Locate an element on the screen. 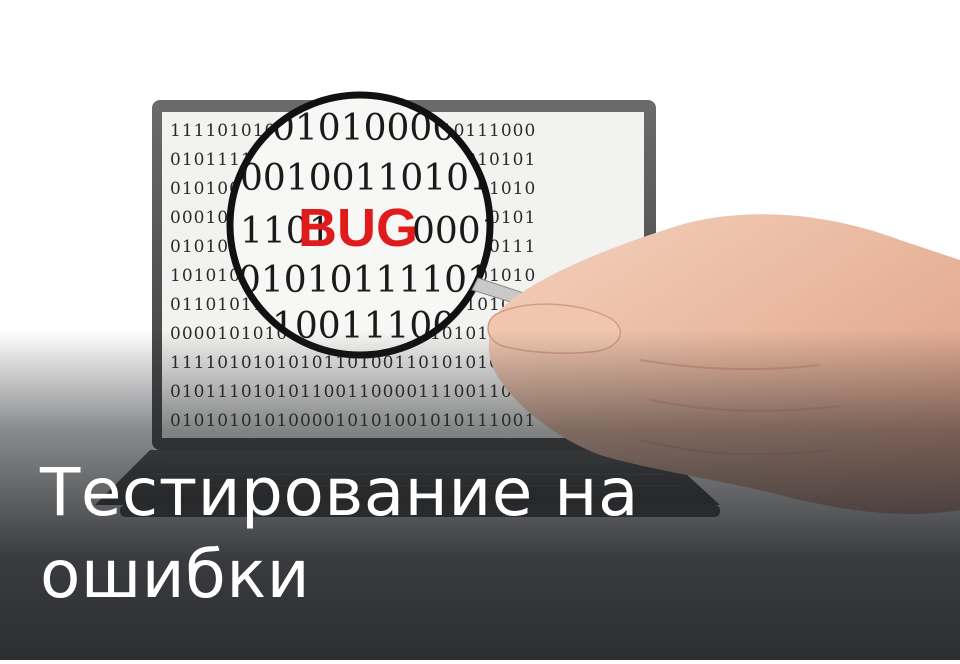 Image resolution: width=960 pixels, height=664 pixels. caption-line-1: Тестирование на is located at coordinates (339, 492).